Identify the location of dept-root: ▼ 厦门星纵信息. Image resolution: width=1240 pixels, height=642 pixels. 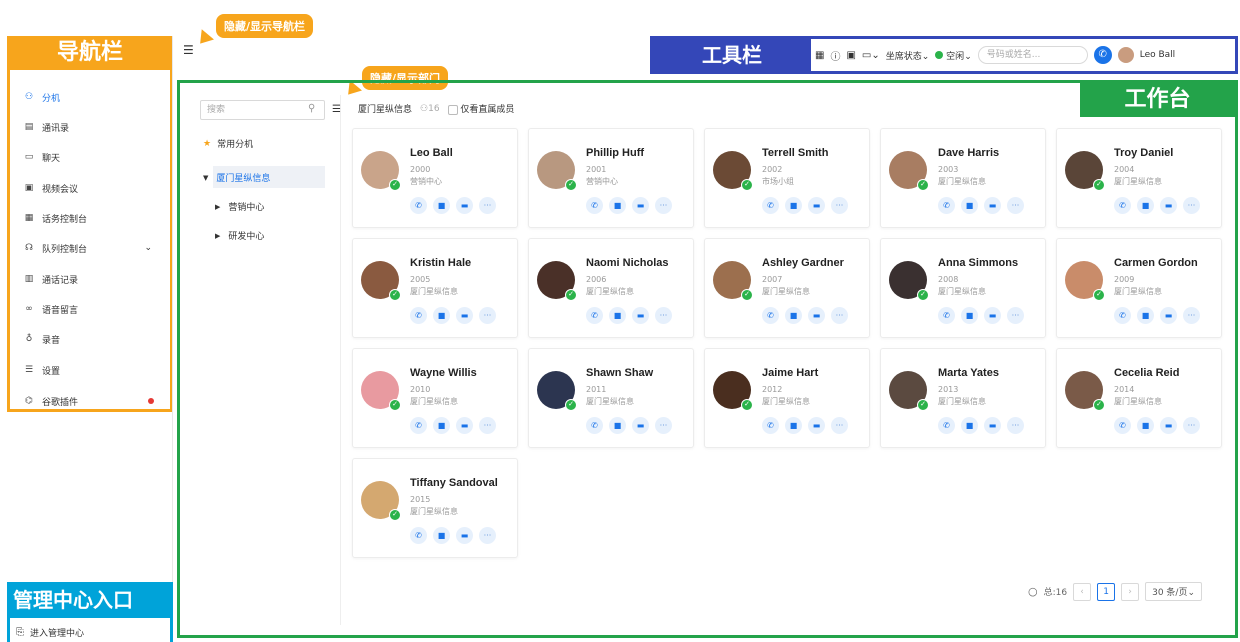
(236, 178).